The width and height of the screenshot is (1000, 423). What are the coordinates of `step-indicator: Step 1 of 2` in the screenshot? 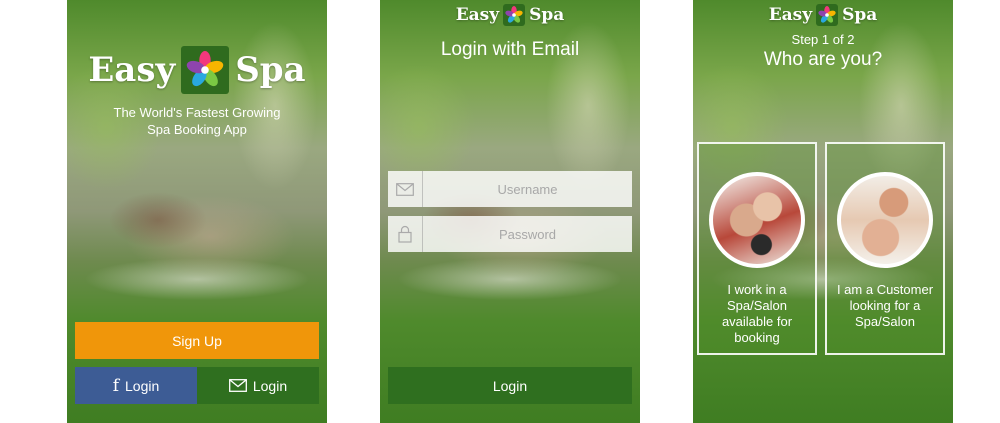 It's located at (823, 39).